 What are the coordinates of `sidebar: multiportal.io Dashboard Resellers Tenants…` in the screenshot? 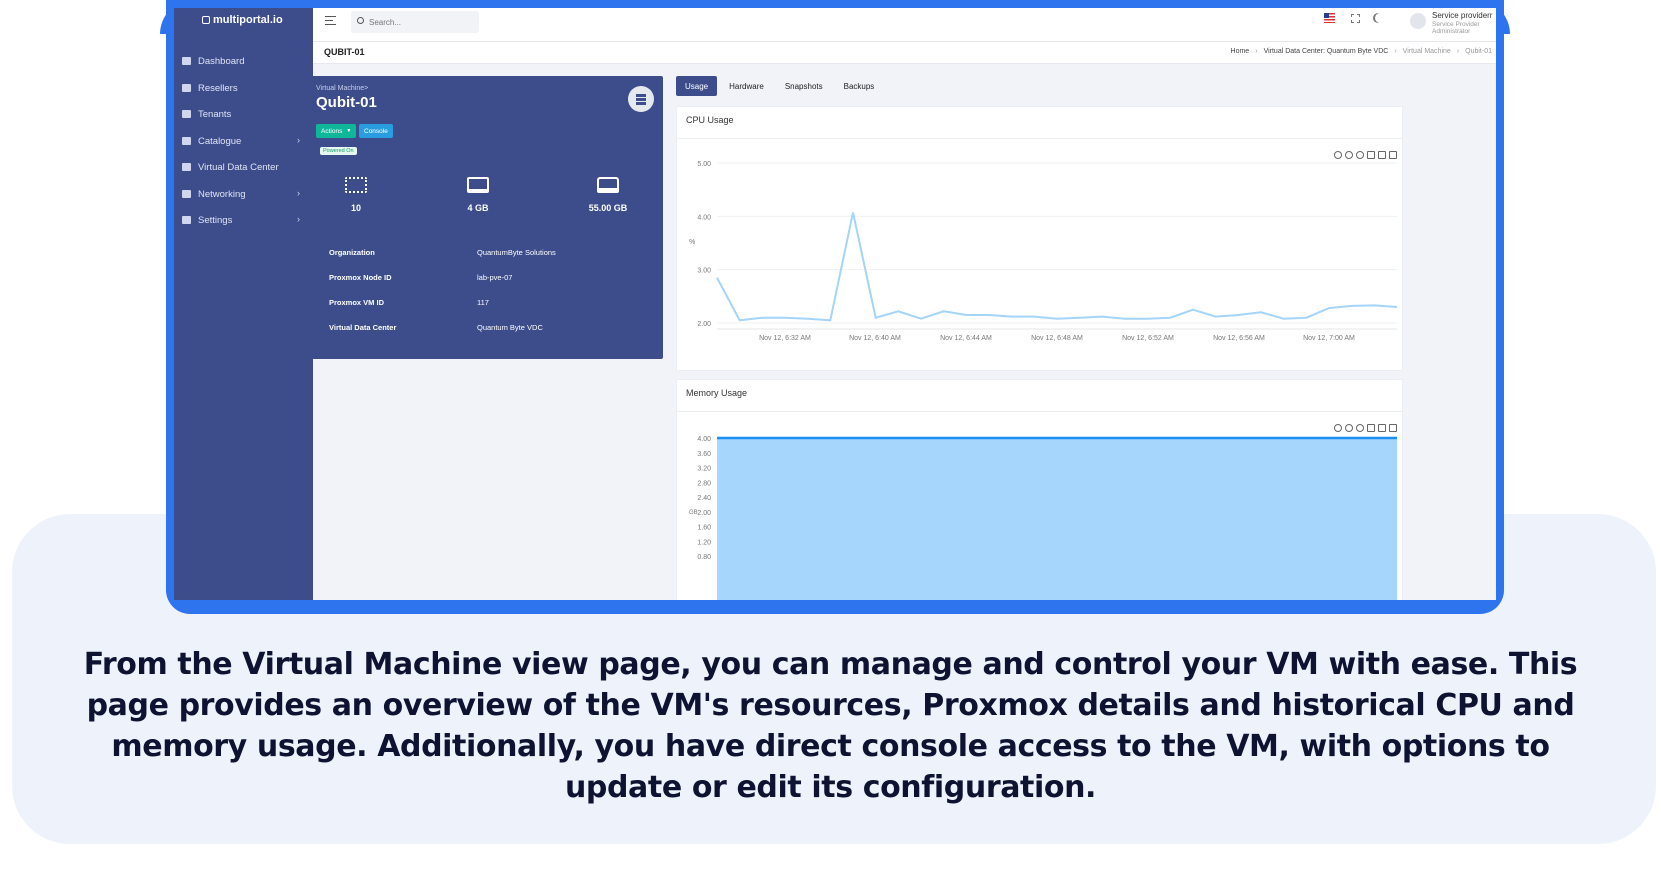 It's located at (243, 304).